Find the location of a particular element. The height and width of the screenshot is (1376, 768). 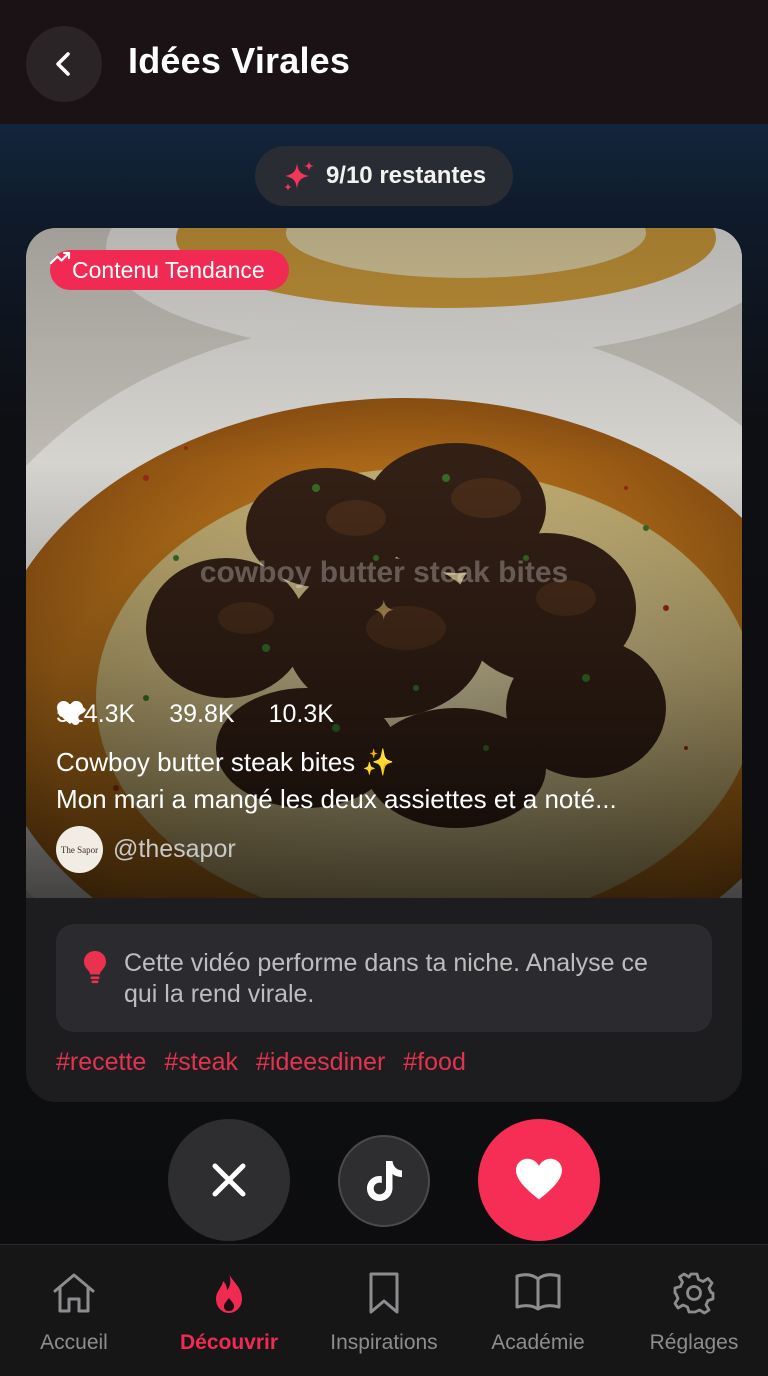

remaining-count: 9/10 restantes is located at coordinates (406, 175).